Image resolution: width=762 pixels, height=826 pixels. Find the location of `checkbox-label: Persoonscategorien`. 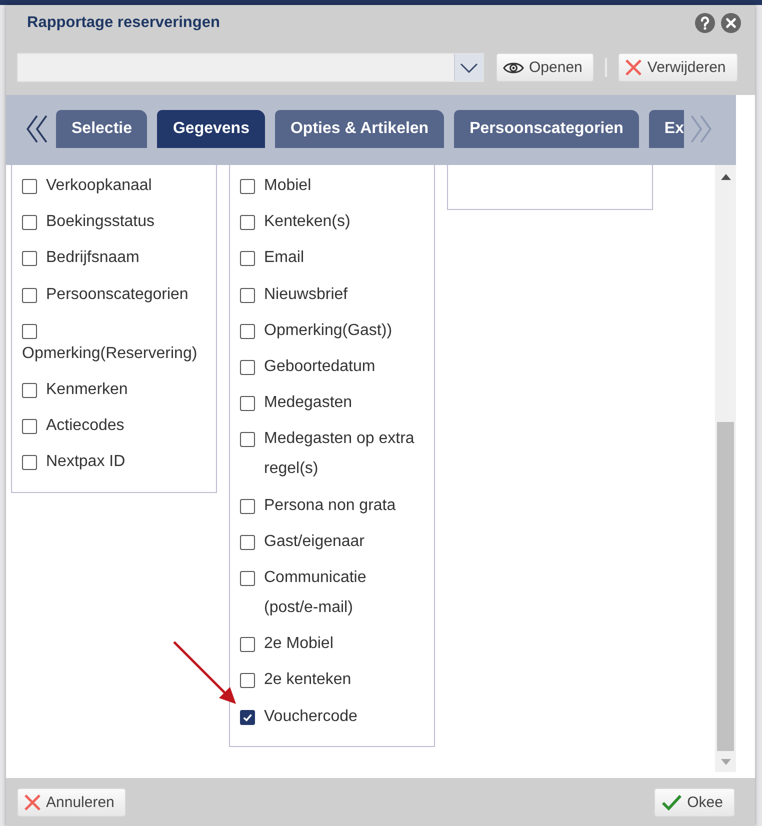

checkbox-label: Persoonscategorien is located at coordinates (118, 294).